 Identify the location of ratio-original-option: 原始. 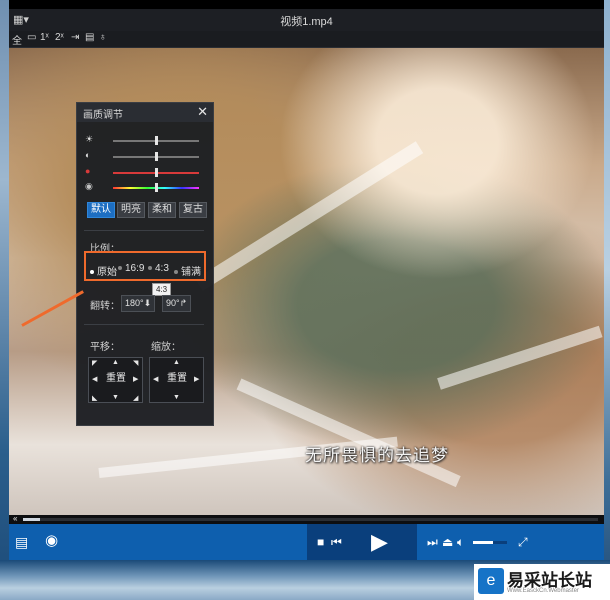
(103, 270).